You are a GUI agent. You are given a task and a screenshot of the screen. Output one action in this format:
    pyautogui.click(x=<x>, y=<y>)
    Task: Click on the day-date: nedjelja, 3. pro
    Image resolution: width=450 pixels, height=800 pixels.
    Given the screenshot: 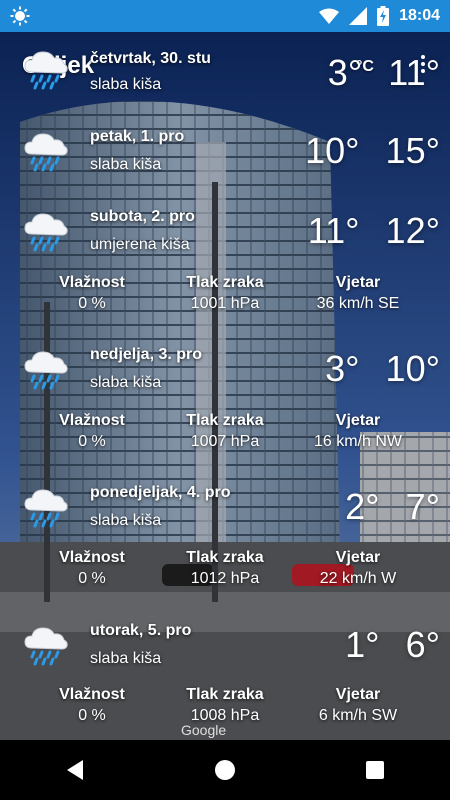 What is the action you would take?
    pyautogui.click(x=146, y=354)
    